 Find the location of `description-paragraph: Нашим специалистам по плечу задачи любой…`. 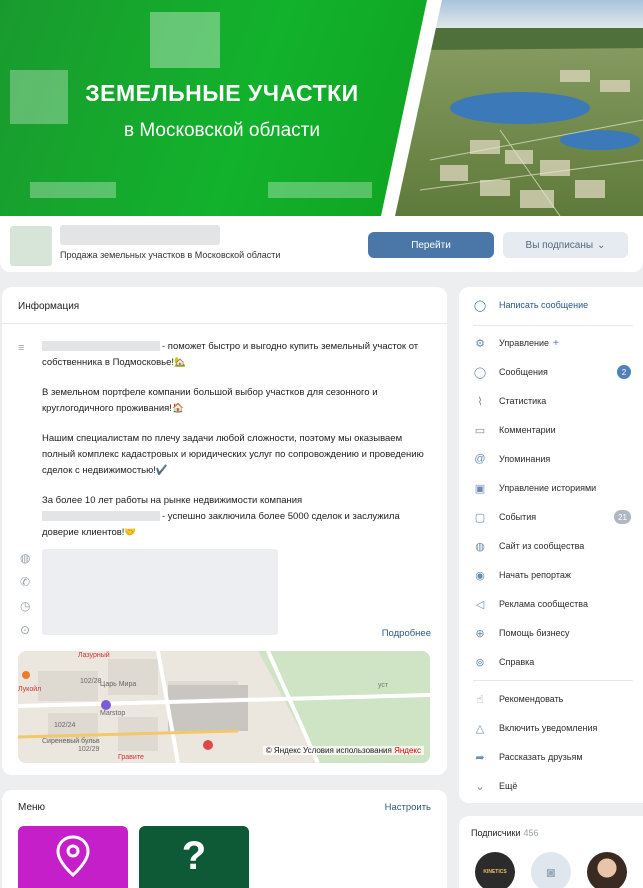

description-paragraph: Нашим специалистам по плечу задачи любой… is located at coordinates (233, 454).